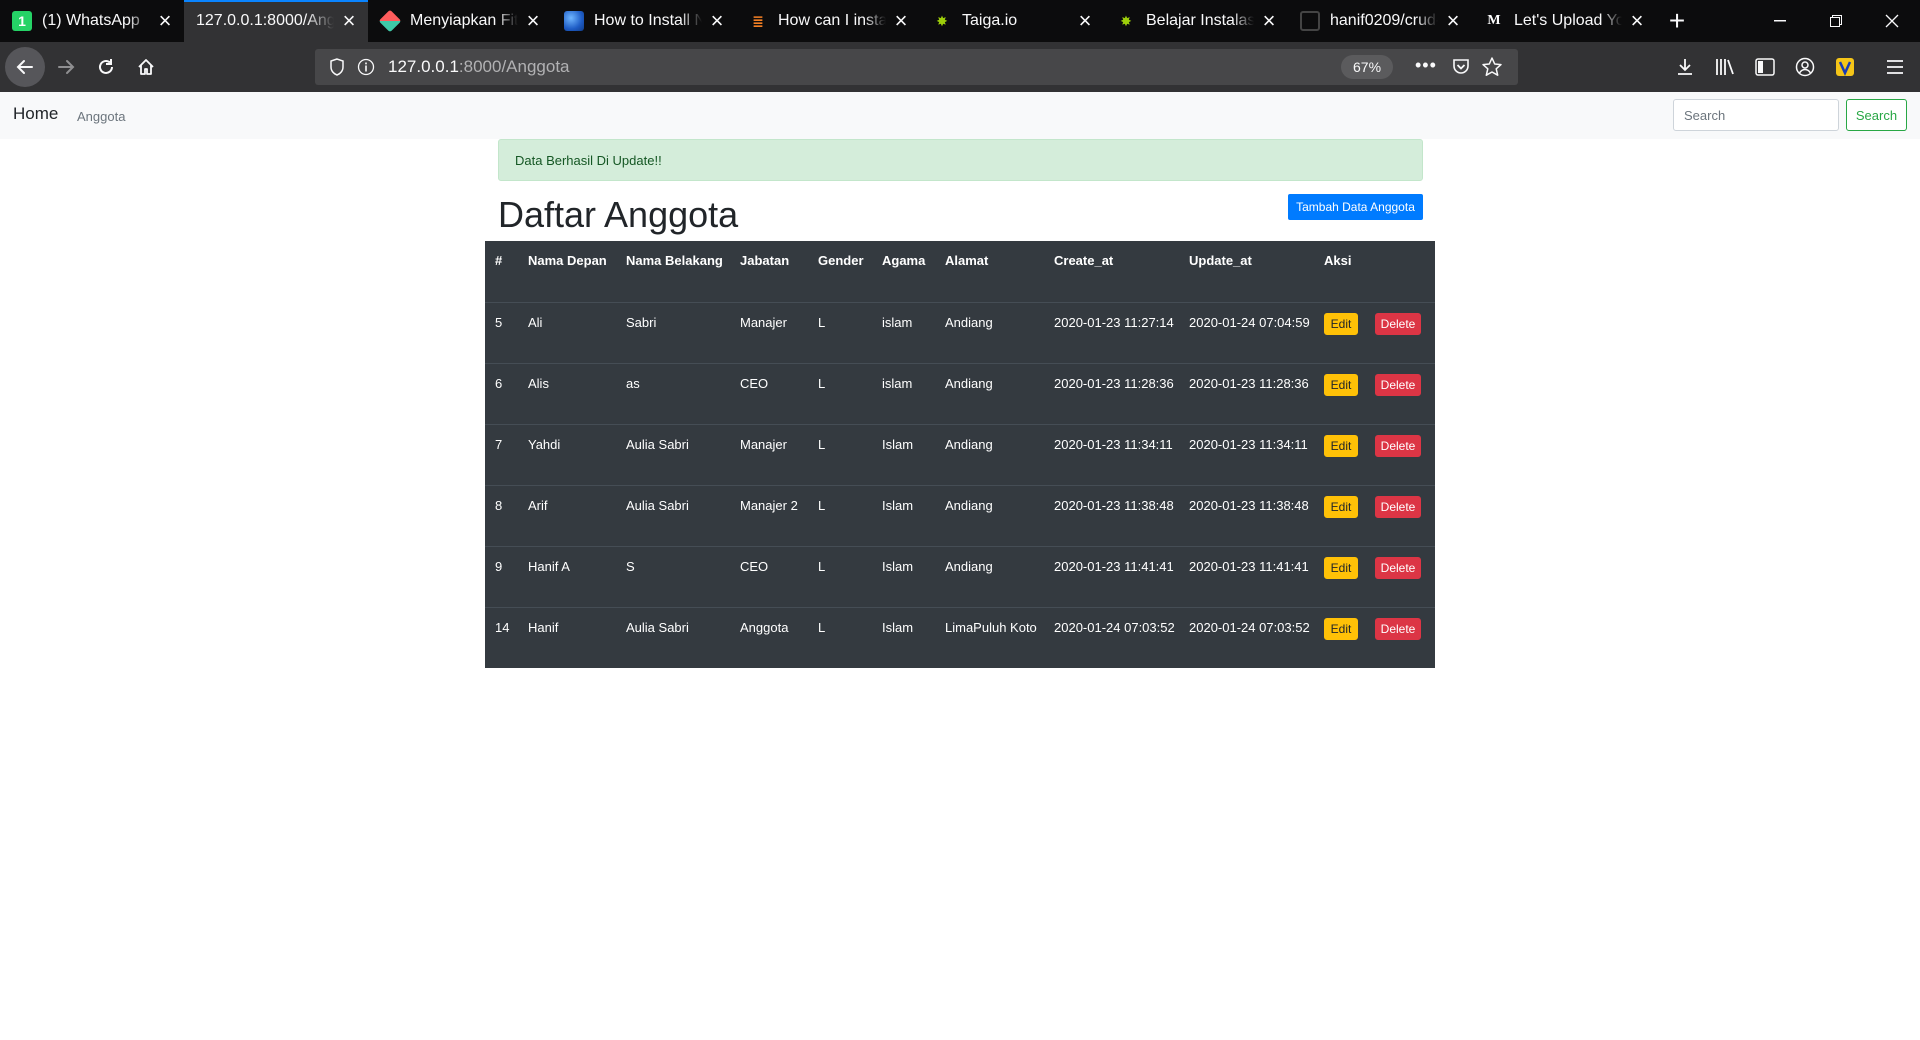 This screenshot has height=1040, width=1920. What do you see at coordinates (514, 66) in the screenshot?
I see `url-path: :8000/Anggota` at bounding box center [514, 66].